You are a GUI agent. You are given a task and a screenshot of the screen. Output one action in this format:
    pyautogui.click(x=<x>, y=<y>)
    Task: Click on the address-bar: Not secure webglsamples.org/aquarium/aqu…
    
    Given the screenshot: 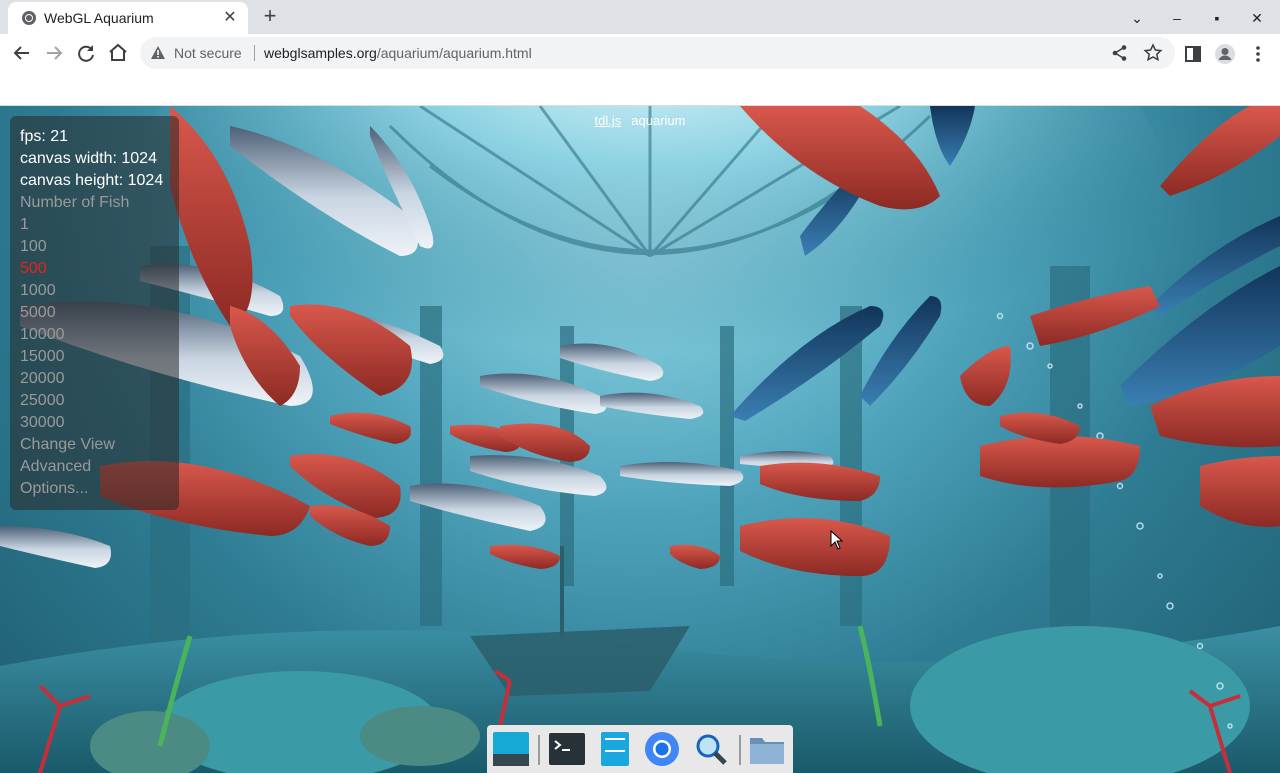 What is the action you would take?
    pyautogui.click(x=657, y=53)
    